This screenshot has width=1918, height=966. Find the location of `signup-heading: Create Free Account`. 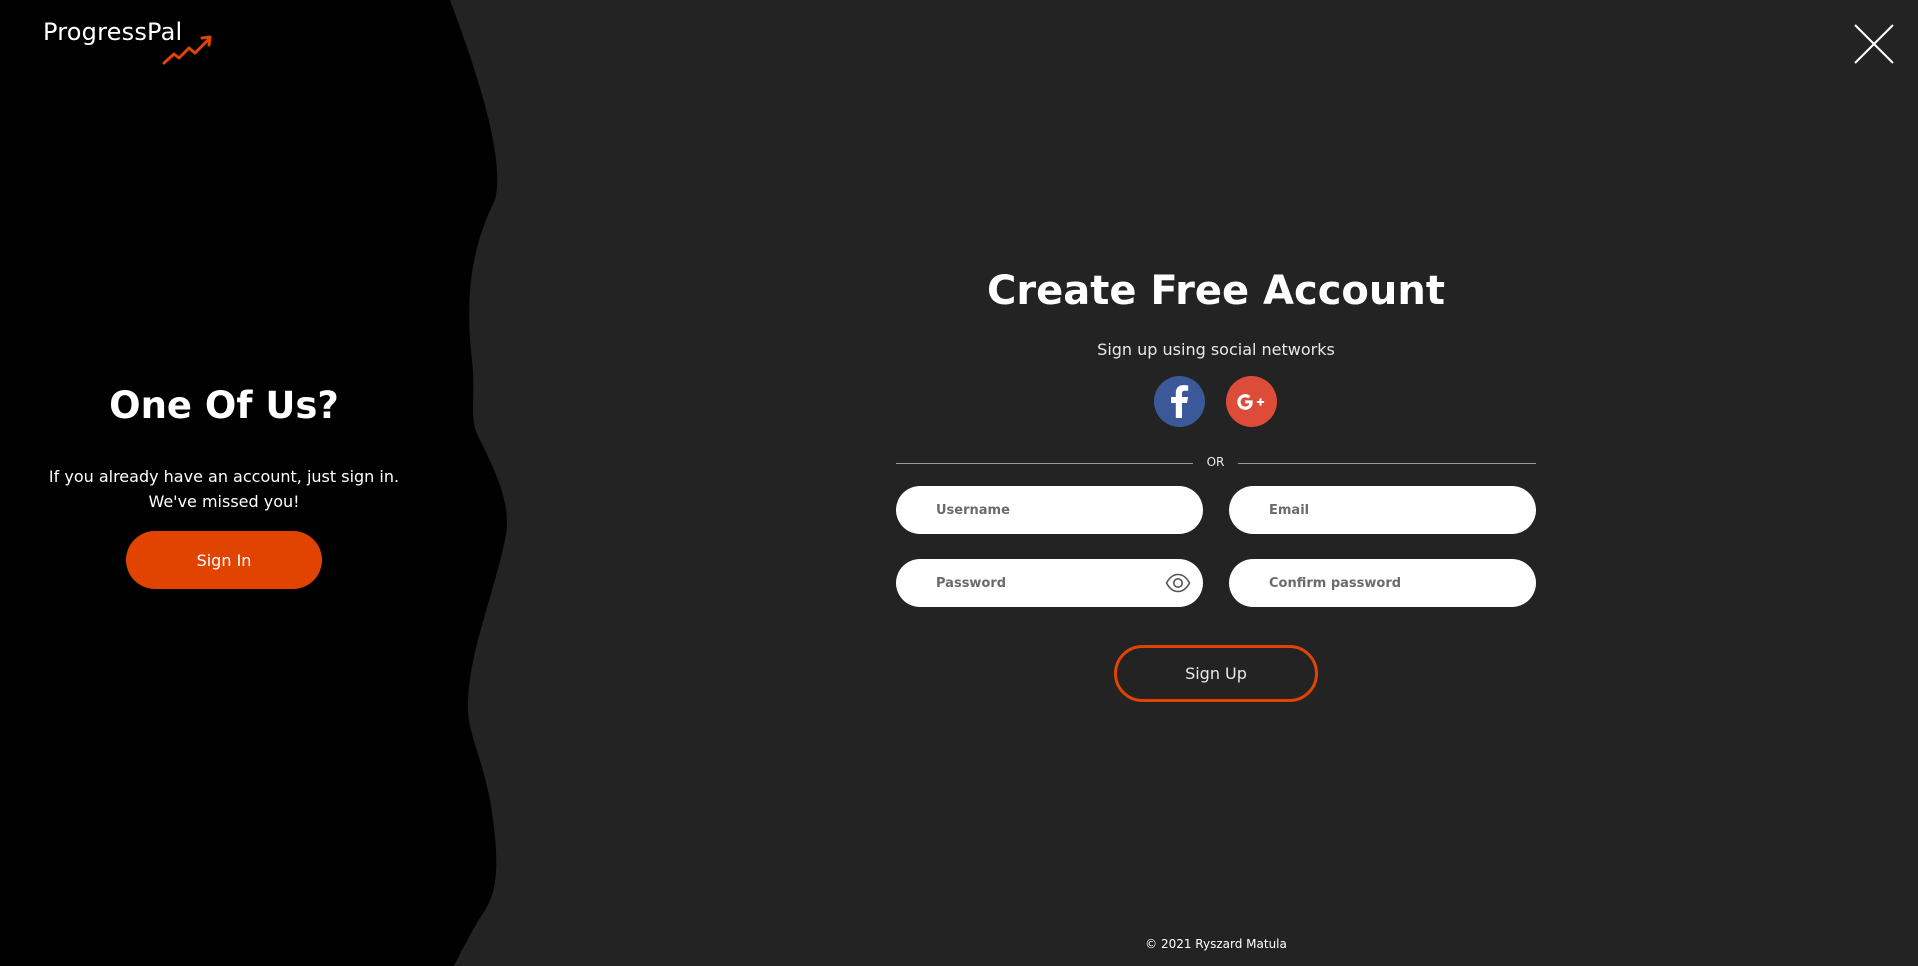

signup-heading: Create Free Account is located at coordinates (1216, 291).